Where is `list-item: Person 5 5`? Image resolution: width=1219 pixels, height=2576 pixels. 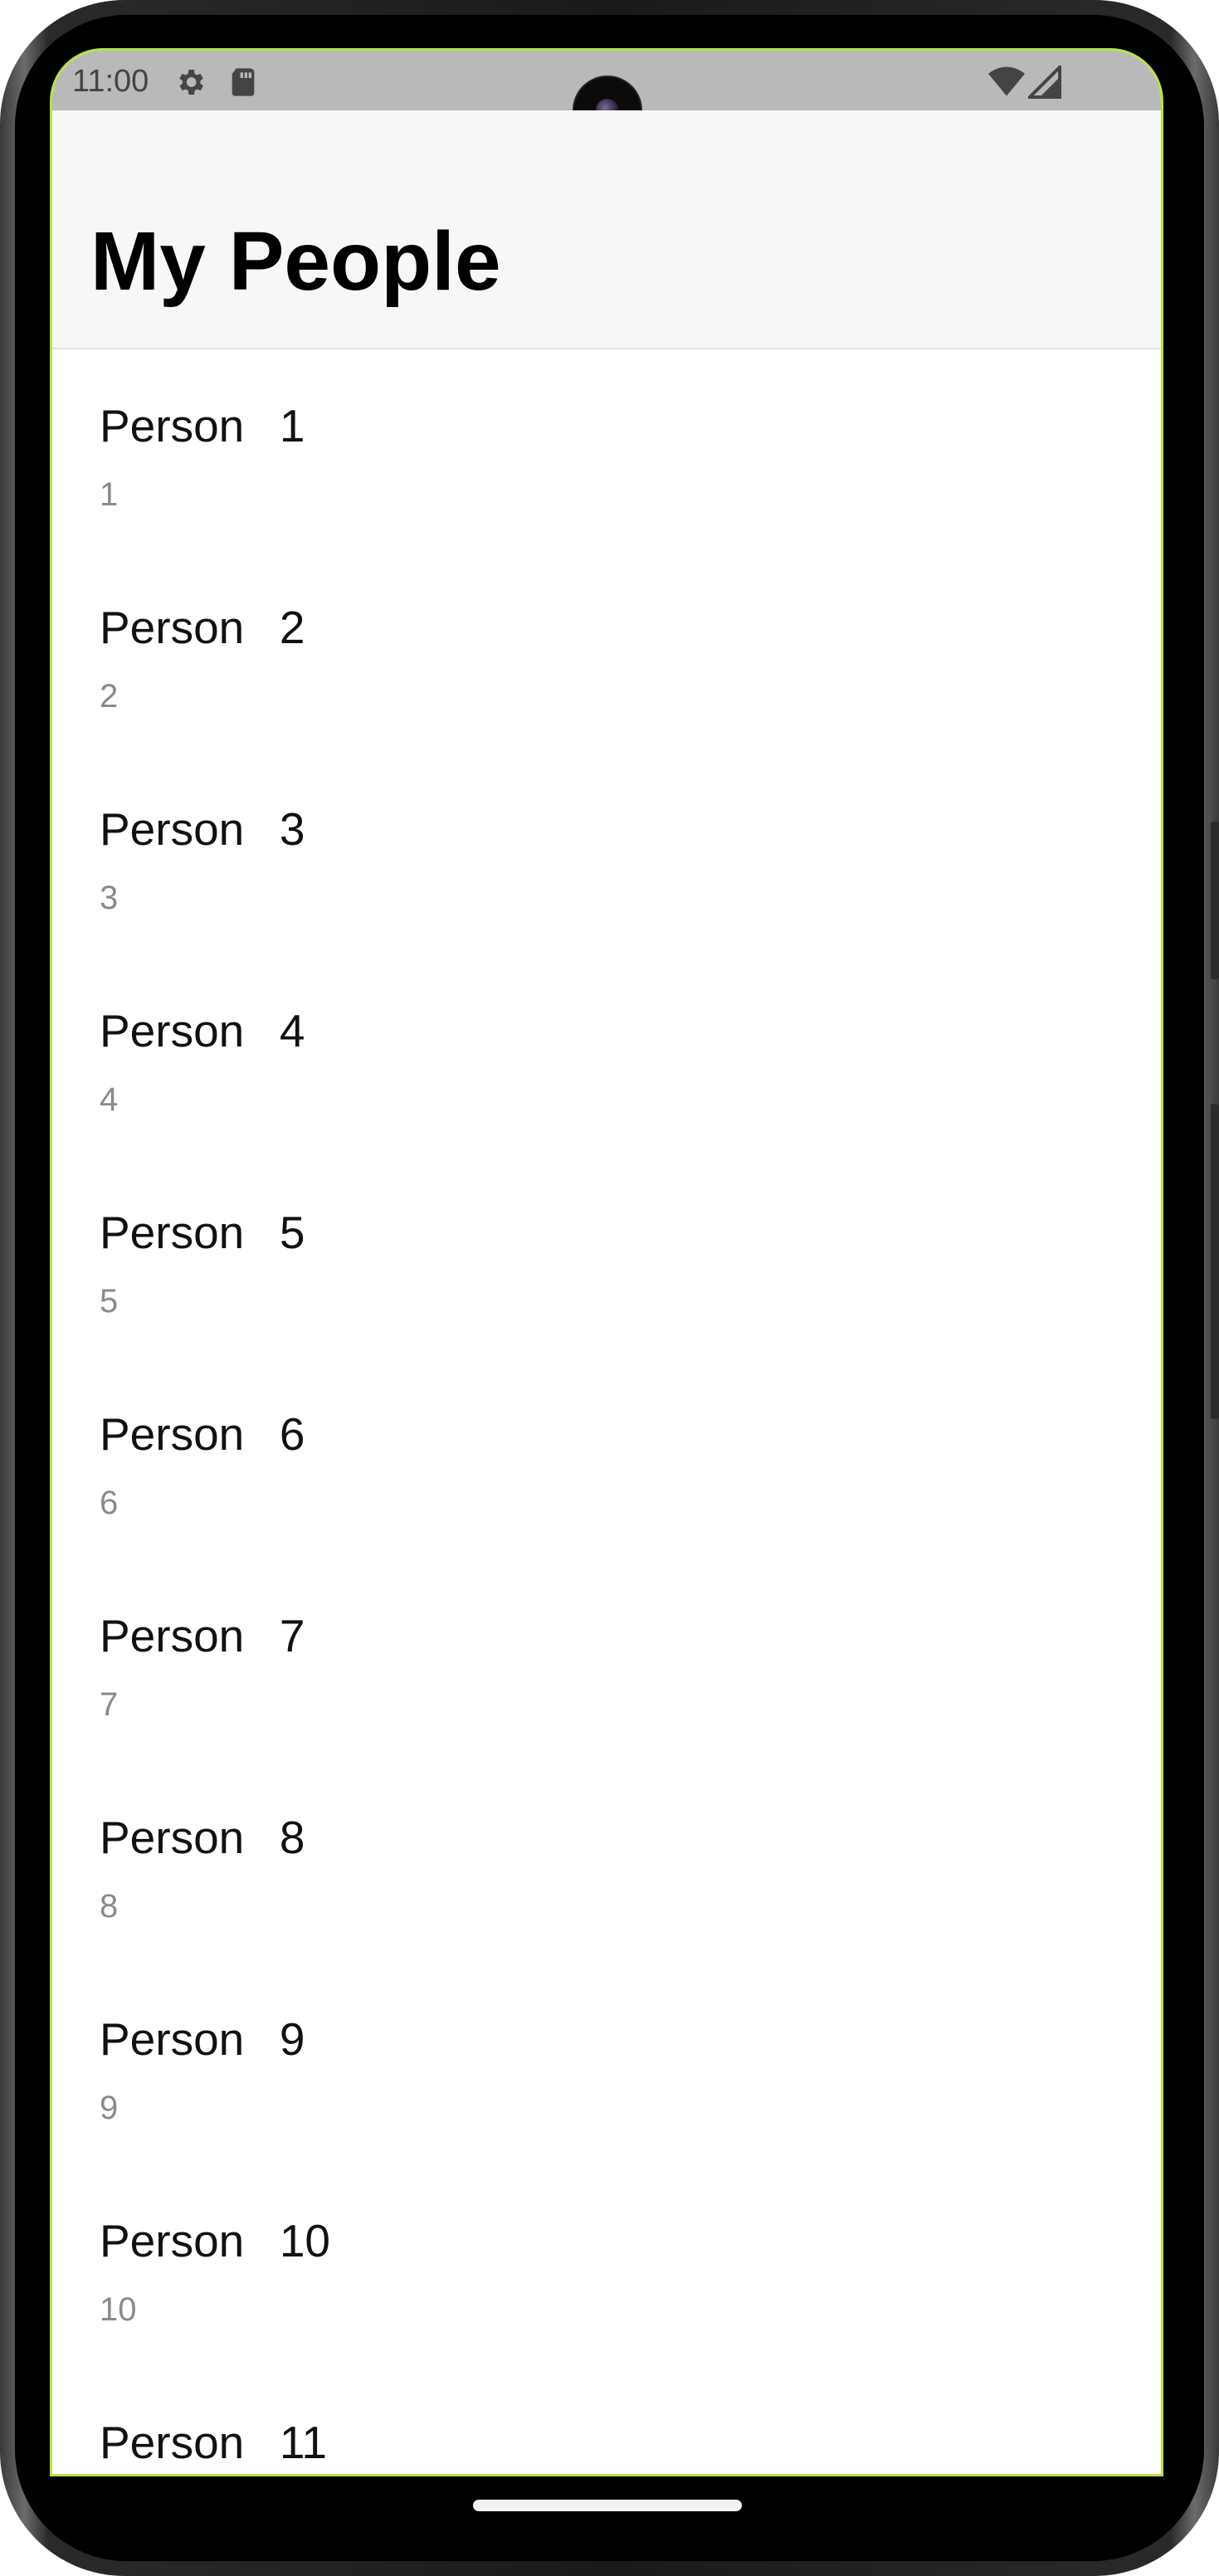 list-item: Person 5 5 is located at coordinates (607, 1257).